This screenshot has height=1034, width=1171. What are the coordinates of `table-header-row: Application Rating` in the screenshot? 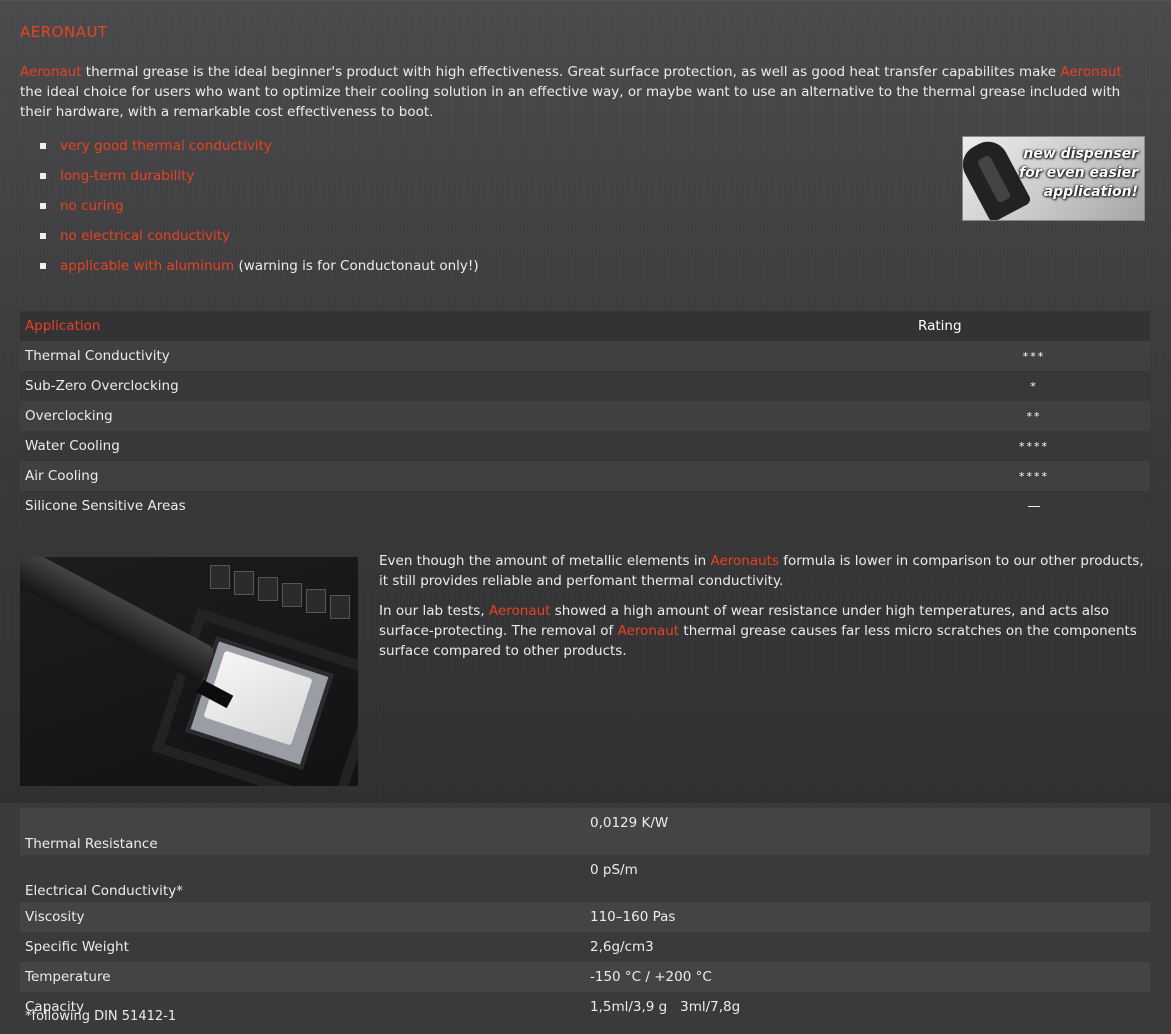 It's located at (585, 326).